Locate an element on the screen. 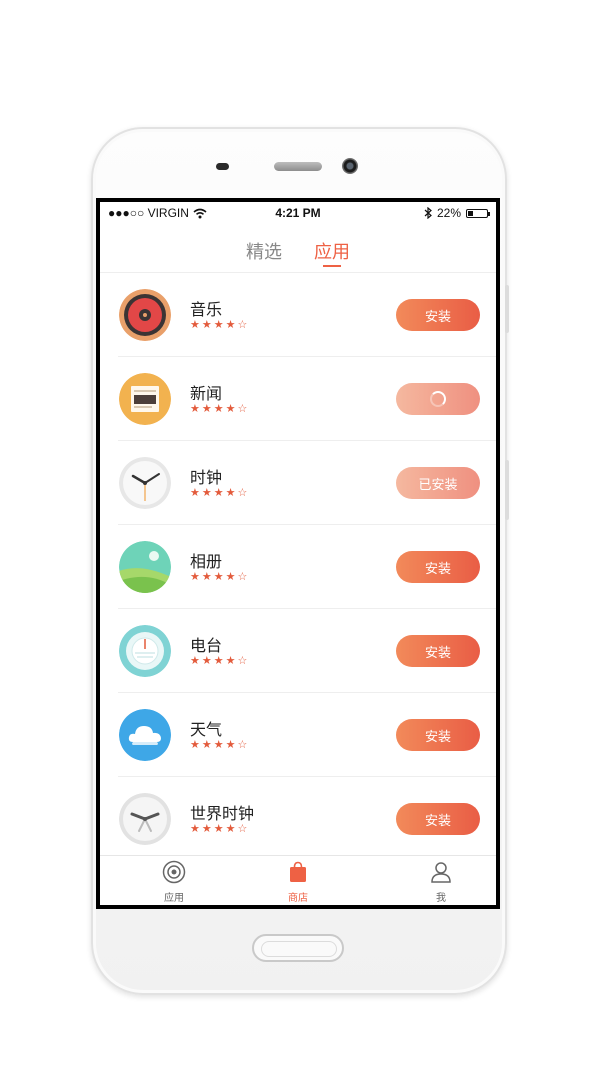 This screenshot has width=600, height=1067. target-icon is located at coordinates (174, 872).